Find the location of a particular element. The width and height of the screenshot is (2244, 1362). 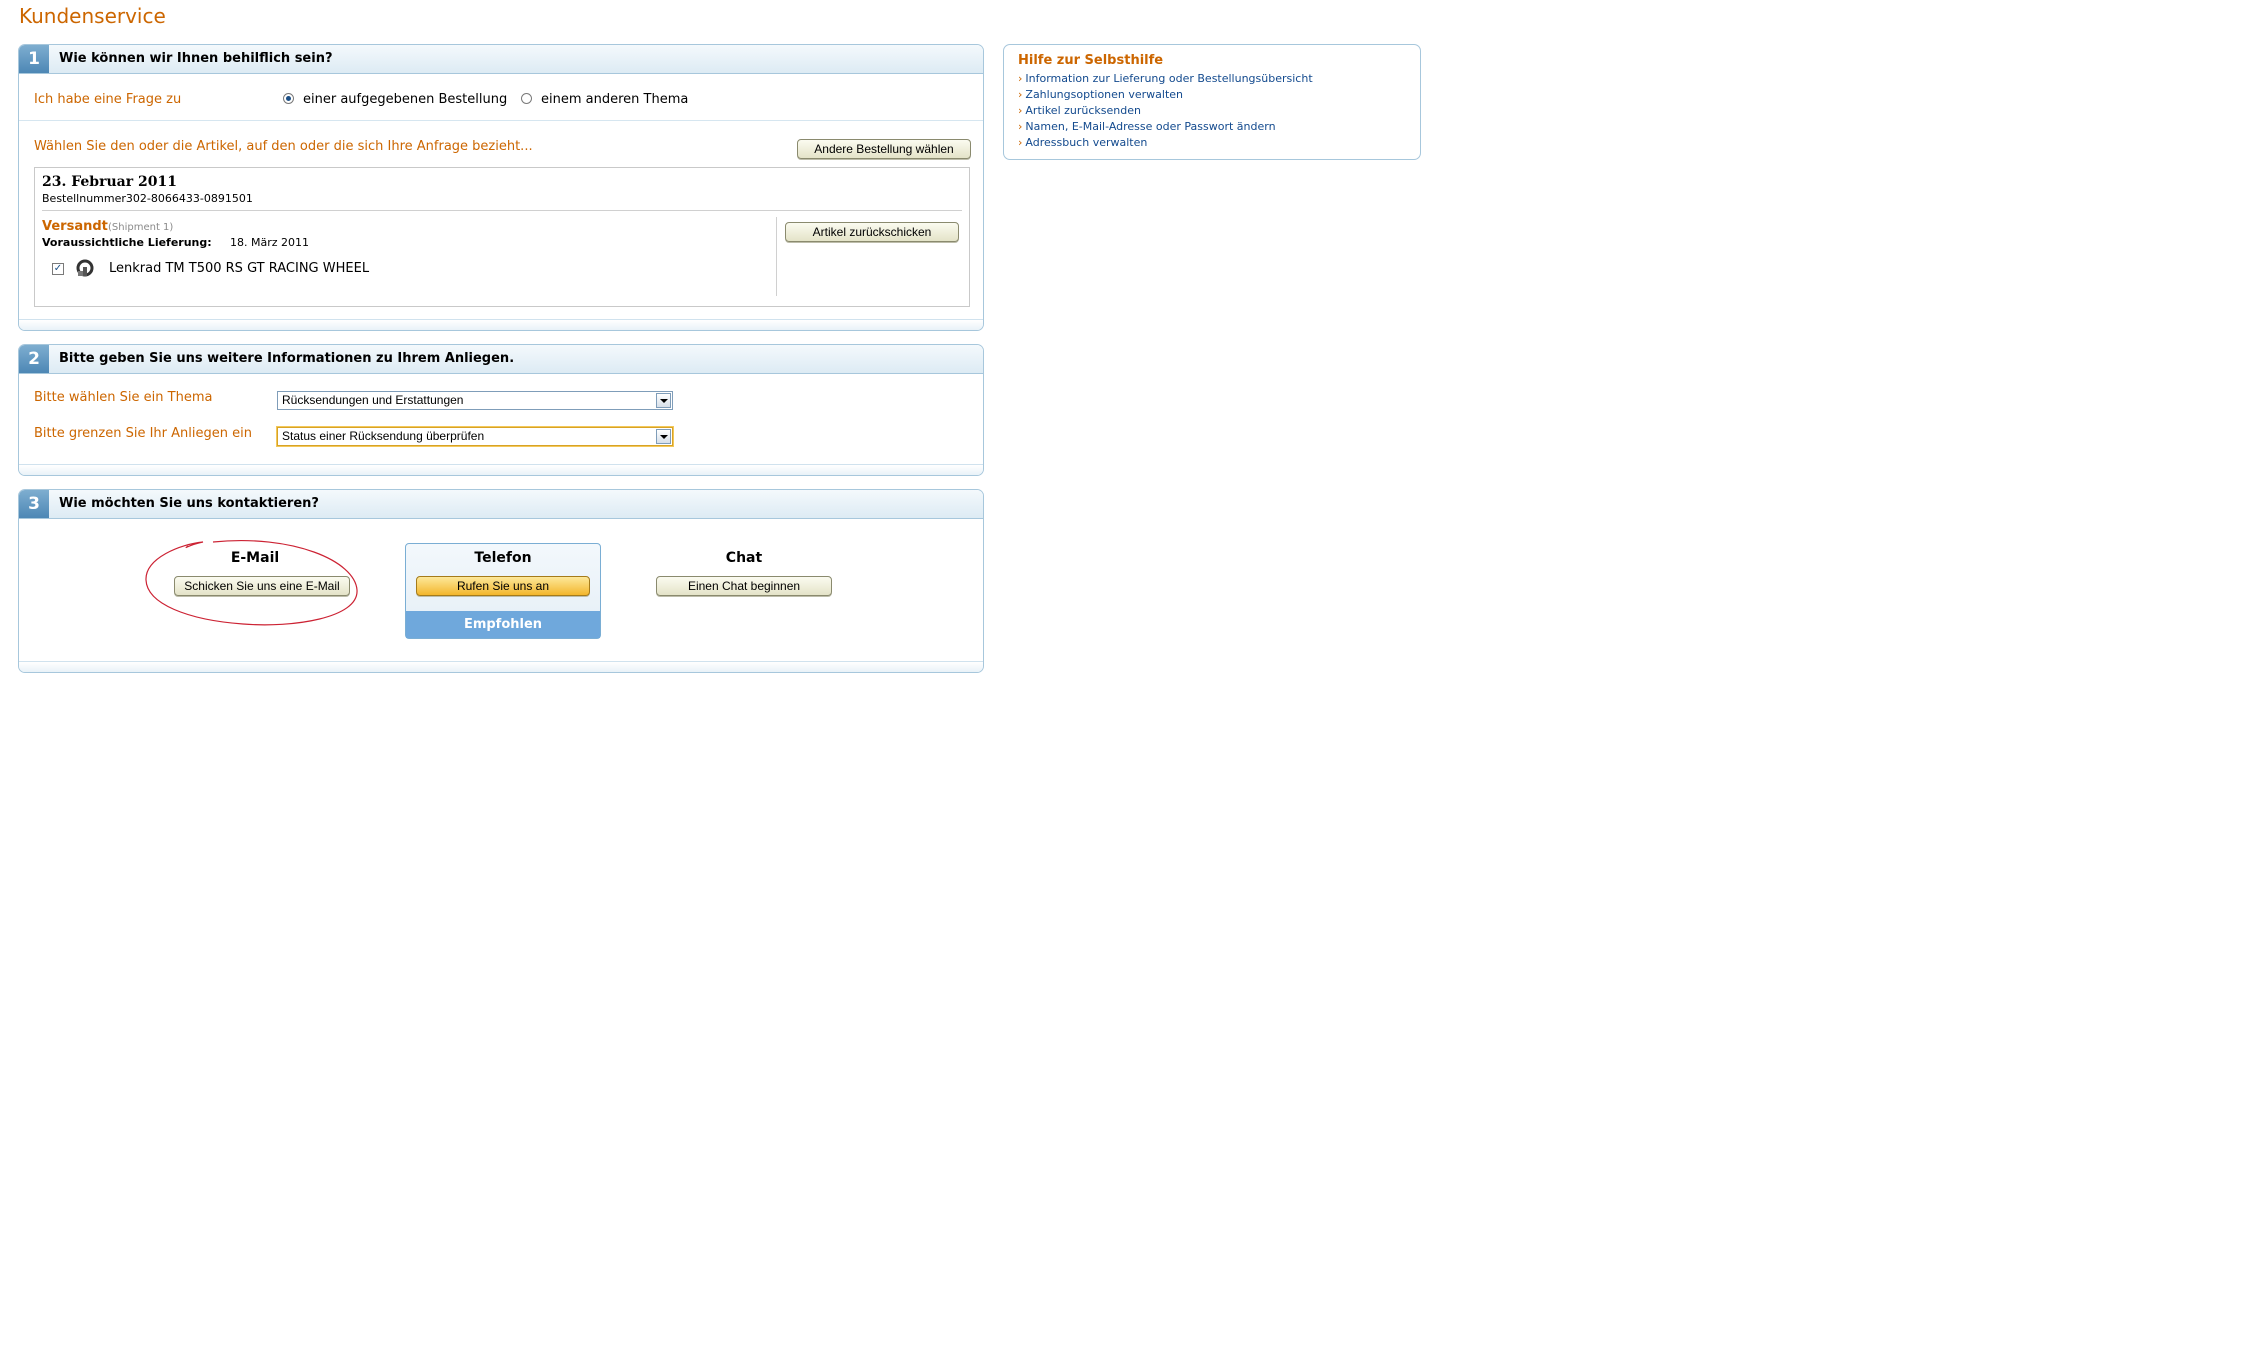

delivery-label: Voraussichtliche Lieferung: is located at coordinates (127, 242).